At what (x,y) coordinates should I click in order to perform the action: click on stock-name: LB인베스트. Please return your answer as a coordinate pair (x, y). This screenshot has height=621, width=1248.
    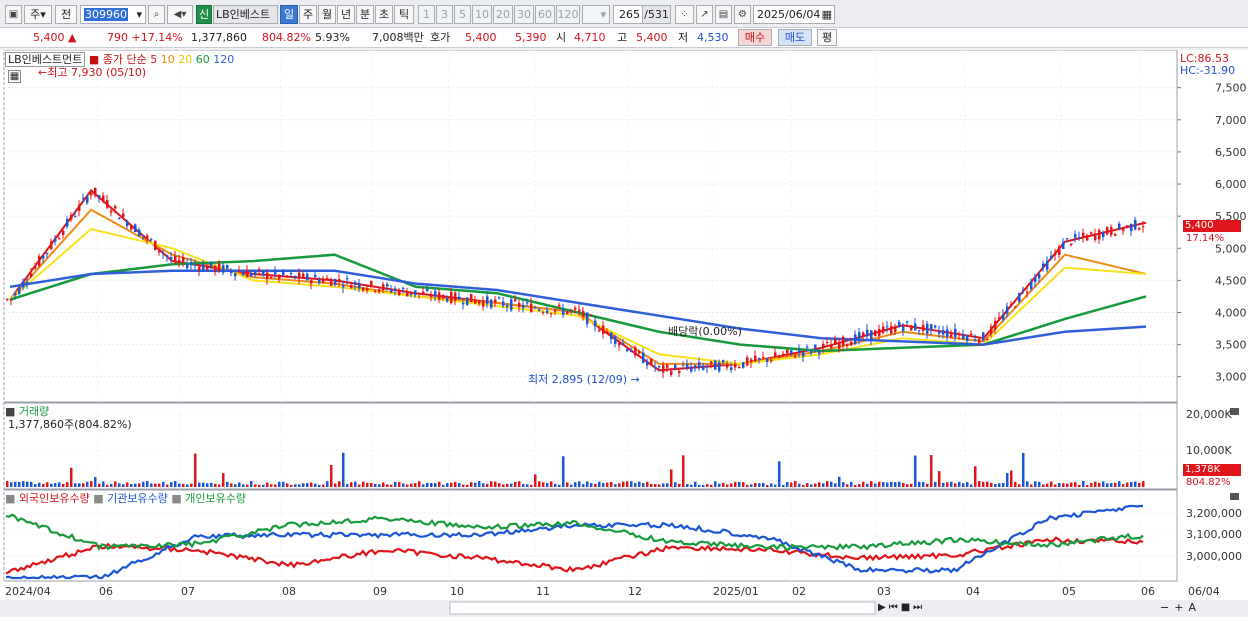
    Looking at the image, I should click on (245, 14).